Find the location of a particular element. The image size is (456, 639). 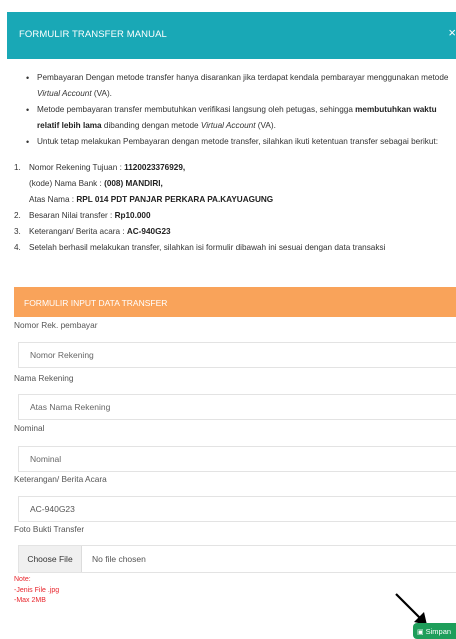

reference-input is located at coordinates (237, 509).